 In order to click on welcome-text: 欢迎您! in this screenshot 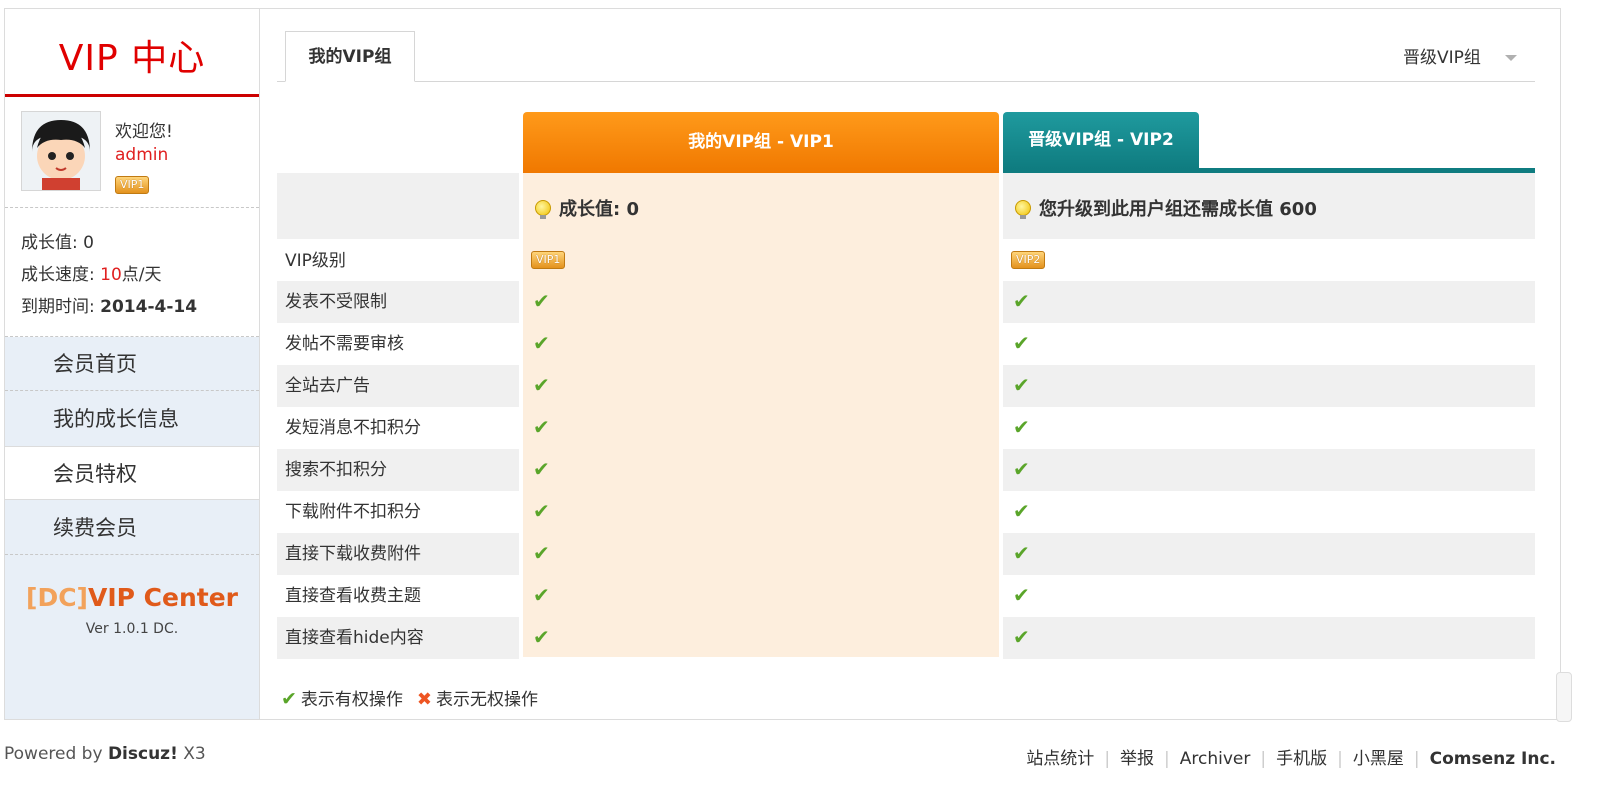, I will do `click(144, 132)`.